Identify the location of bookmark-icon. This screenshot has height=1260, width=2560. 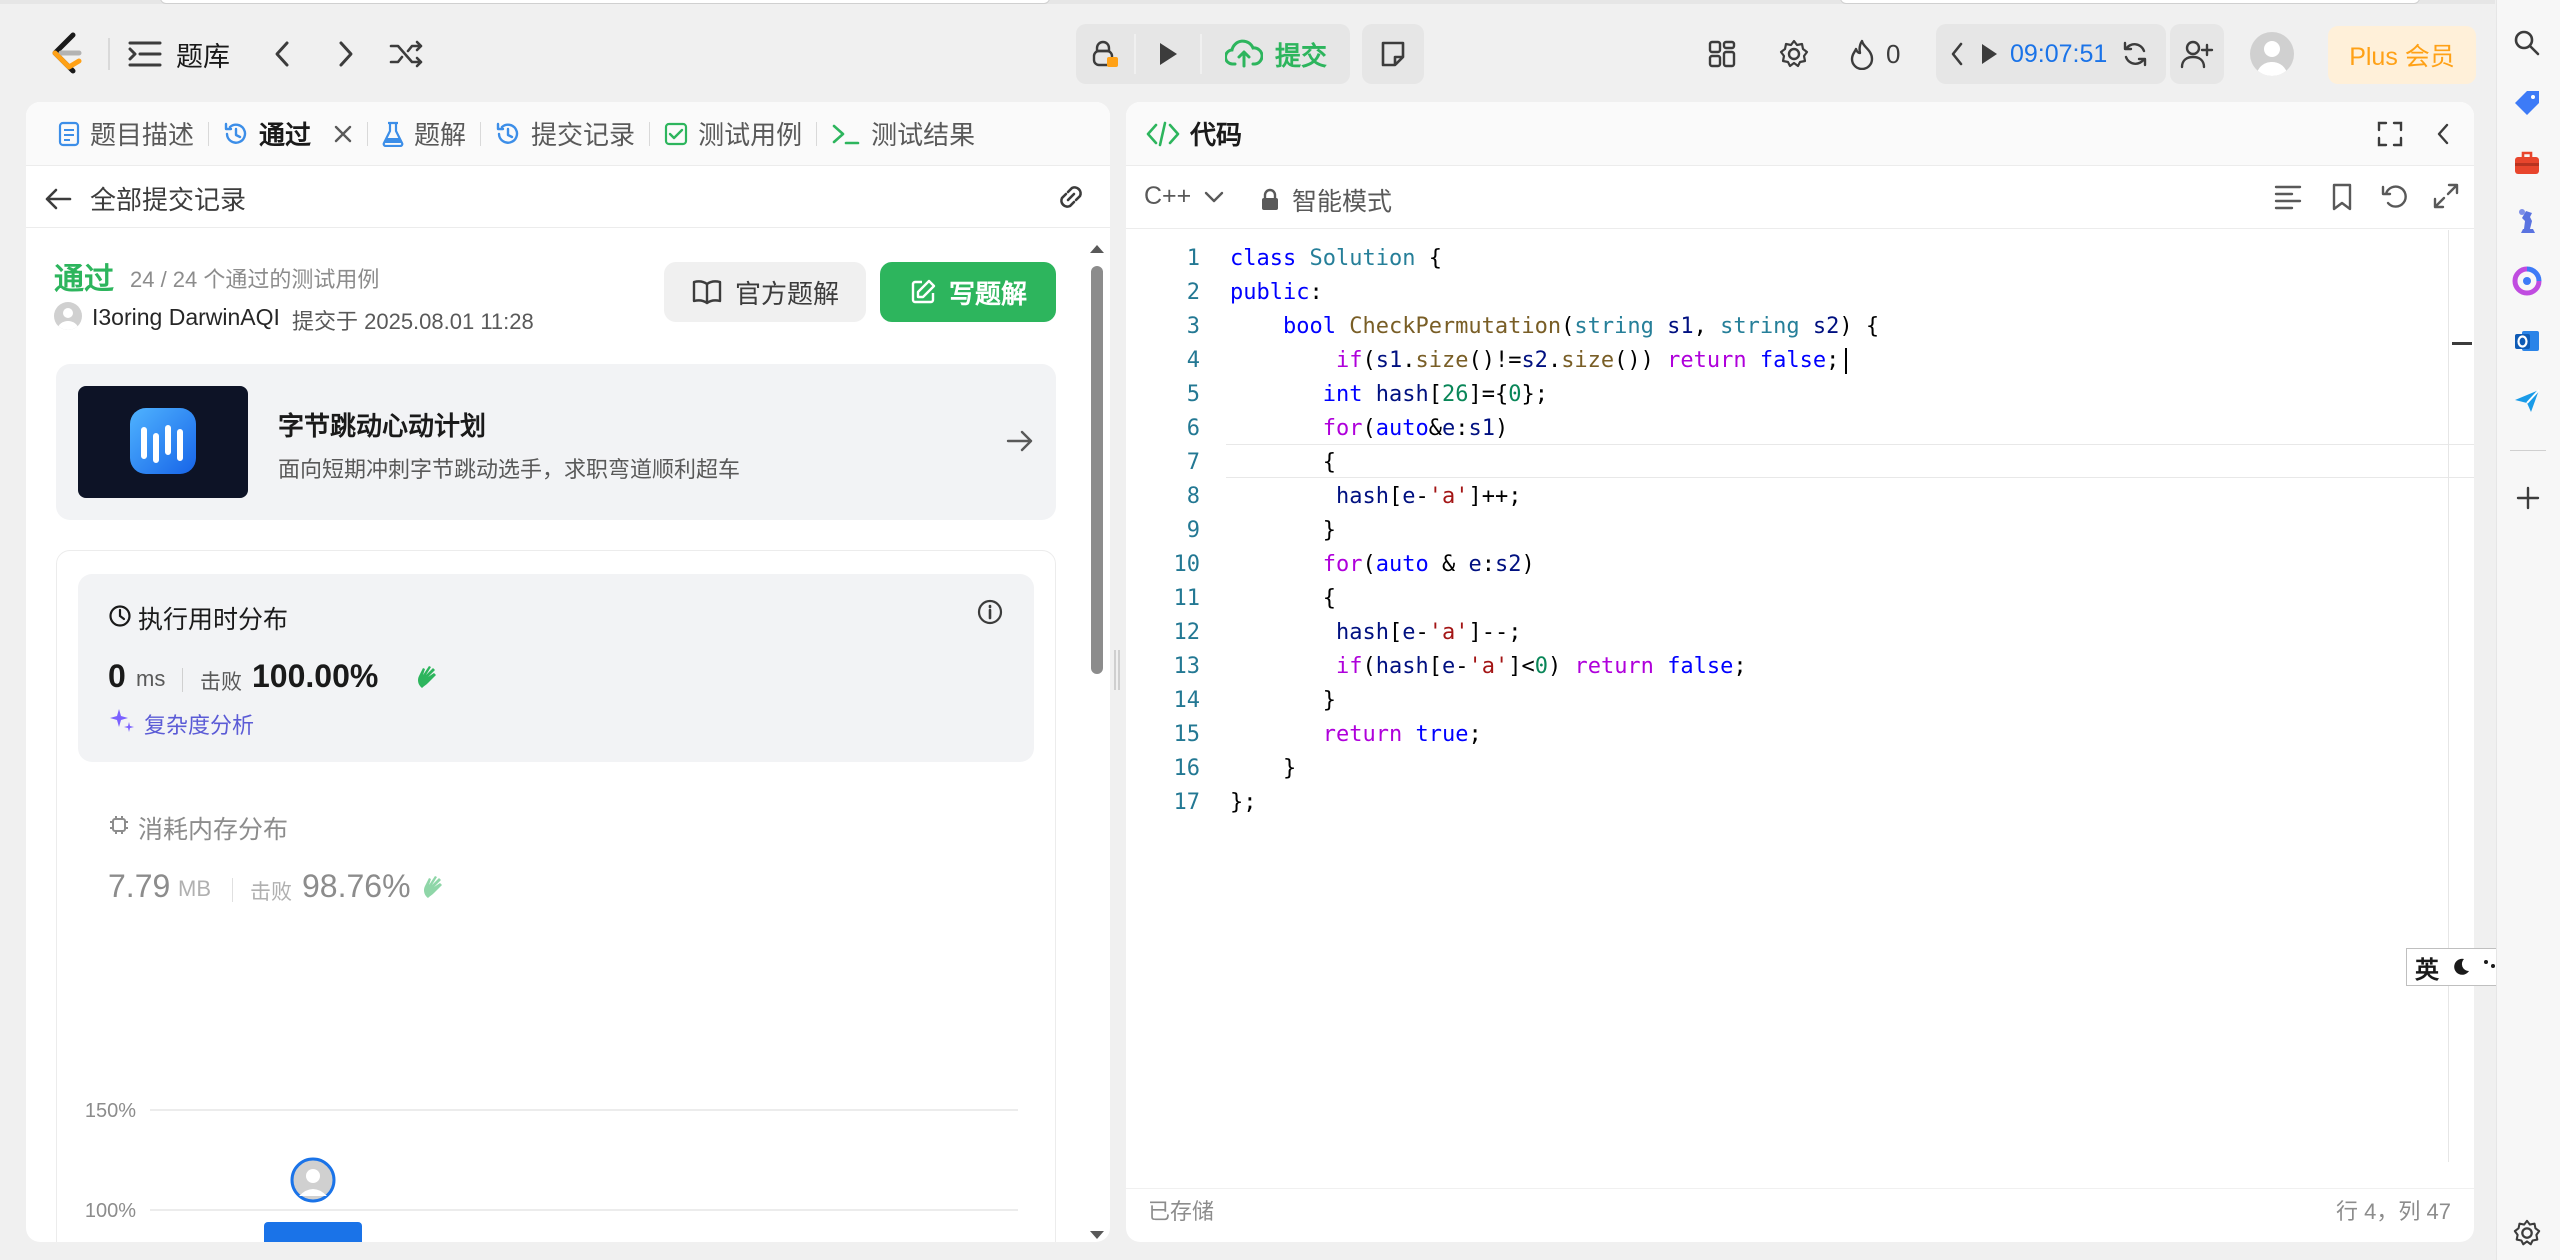
(2342, 197).